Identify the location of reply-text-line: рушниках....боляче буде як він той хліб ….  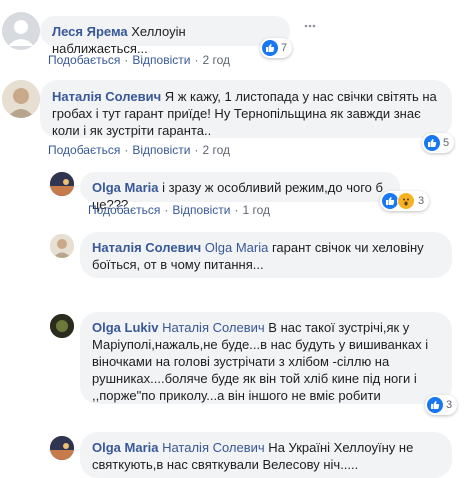
(254, 378).